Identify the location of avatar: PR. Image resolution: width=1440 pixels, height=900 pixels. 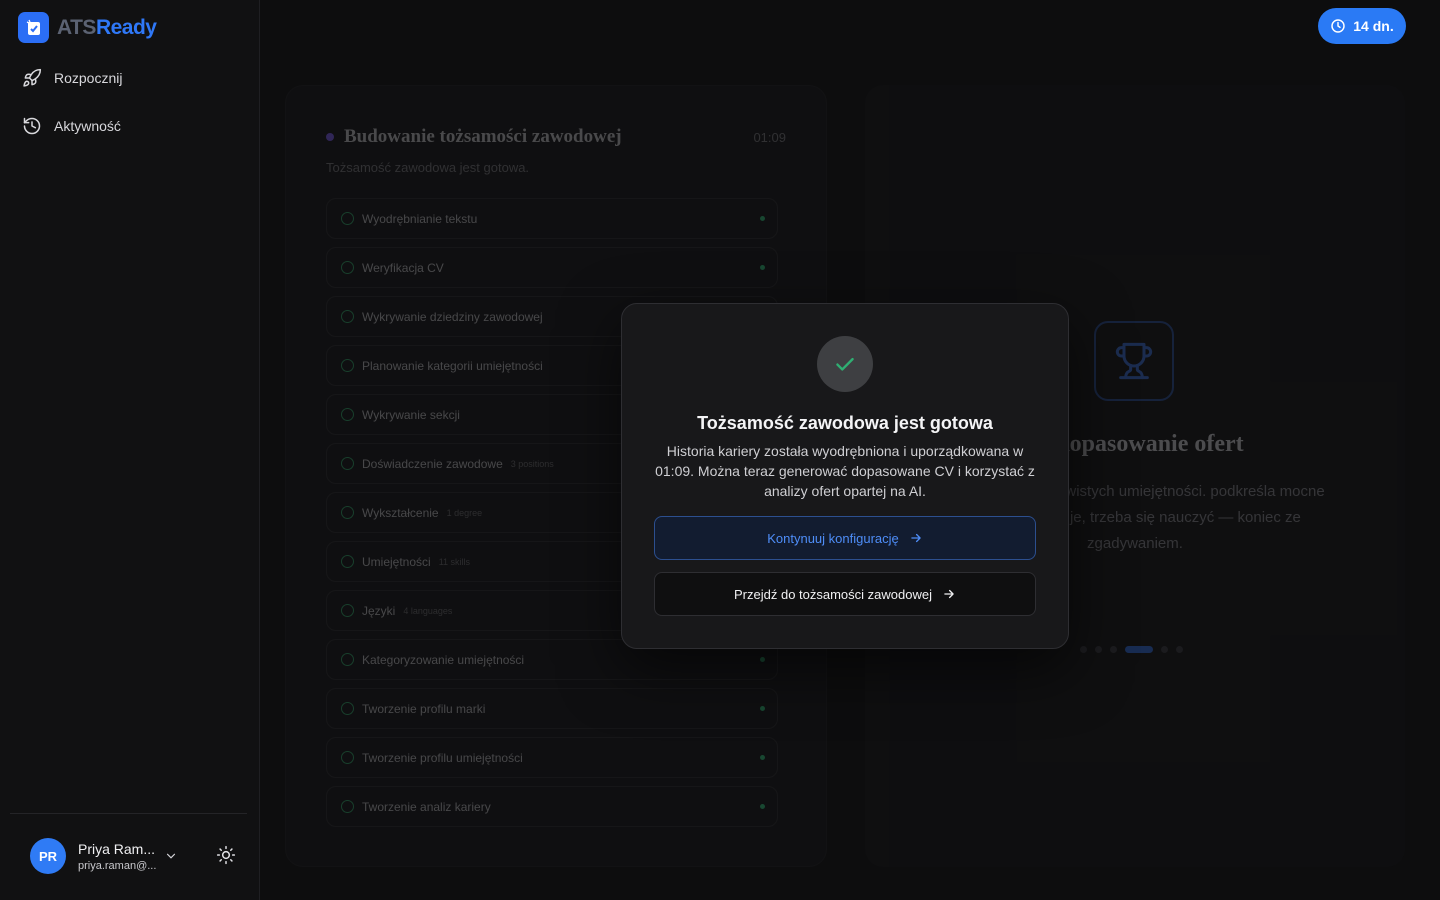
(48, 856).